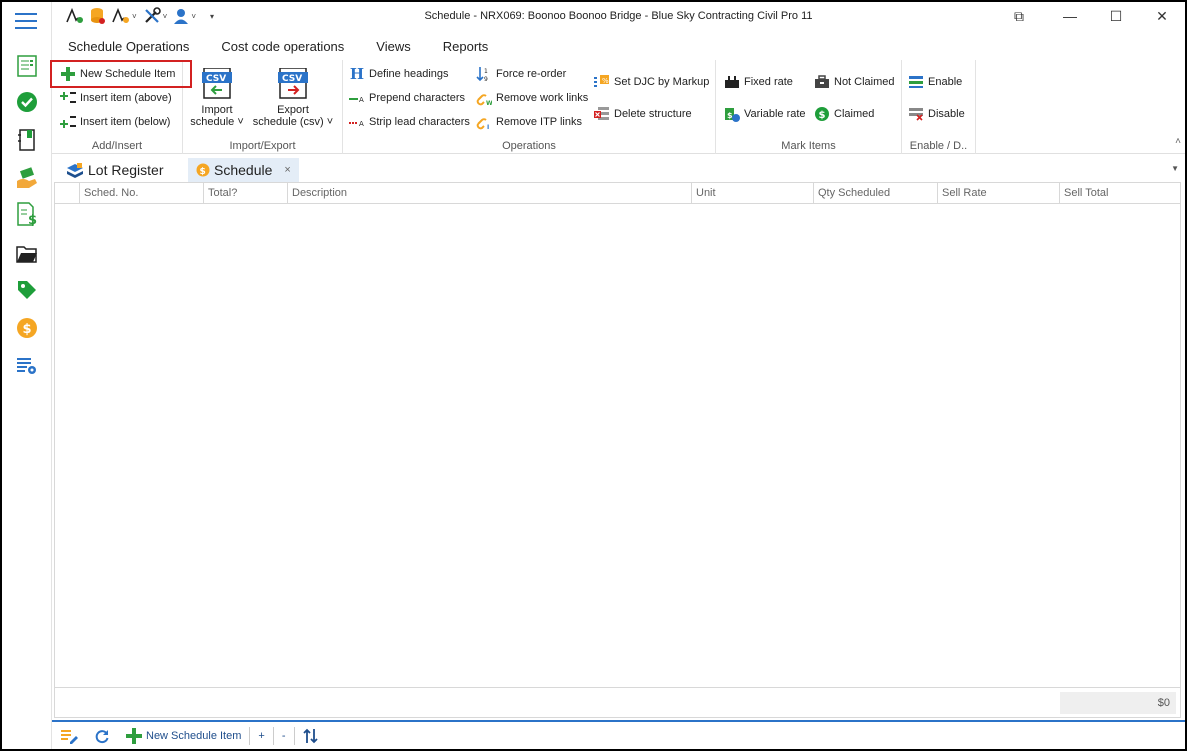 This screenshot has height=751, width=1187. I want to click on dollar-coin-icon: $, so click(203, 170).